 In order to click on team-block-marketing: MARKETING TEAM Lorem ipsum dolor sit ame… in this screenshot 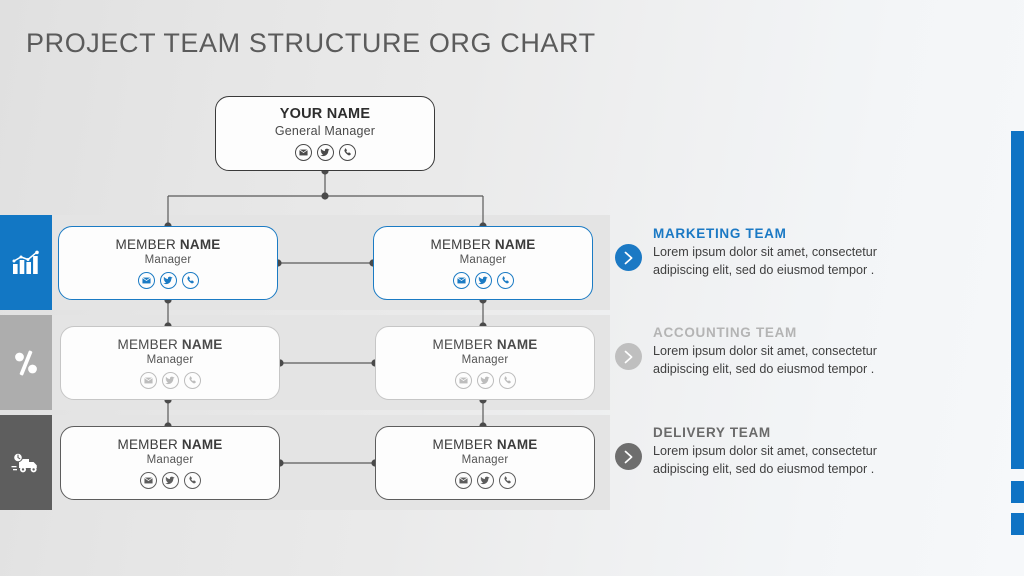, I will do `click(780, 253)`.